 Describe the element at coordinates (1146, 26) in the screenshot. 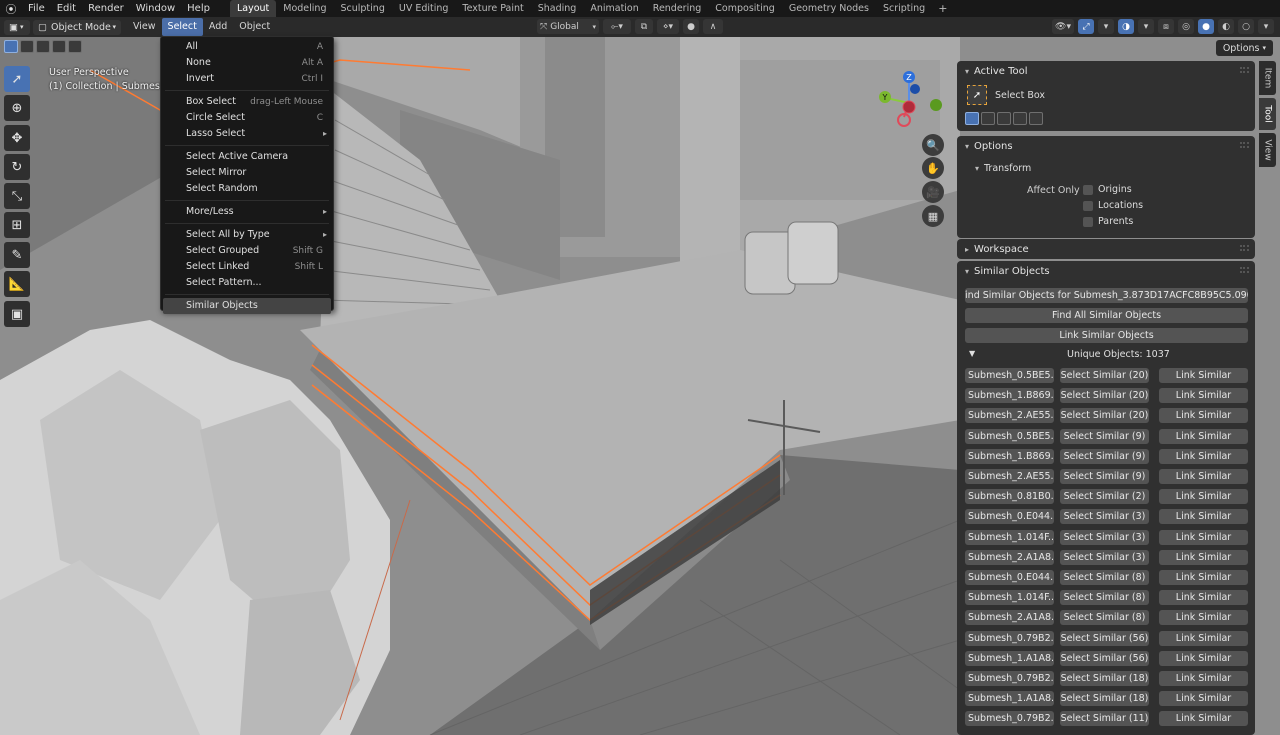

I see `overlay-dropdown-icon: ▾` at that location.